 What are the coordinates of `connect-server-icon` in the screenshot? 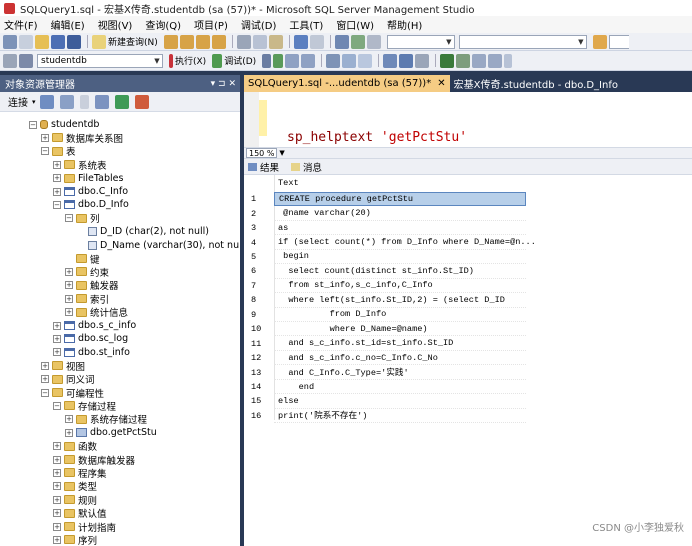 It's located at (46, 101).